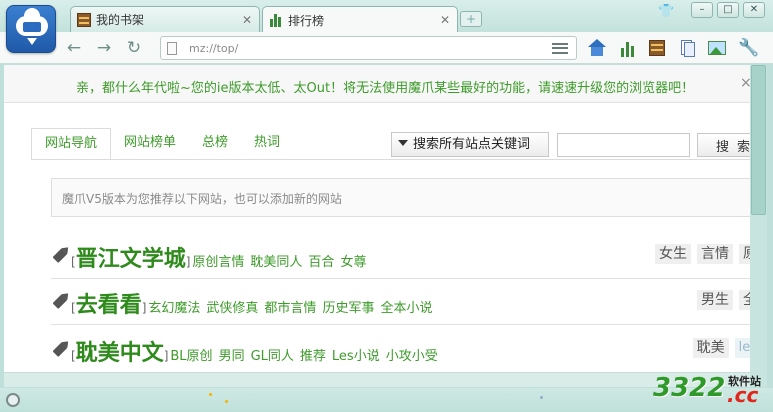  Describe the element at coordinates (368, 48) in the screenshot. I see `address-bar: mz://top/` at that location.